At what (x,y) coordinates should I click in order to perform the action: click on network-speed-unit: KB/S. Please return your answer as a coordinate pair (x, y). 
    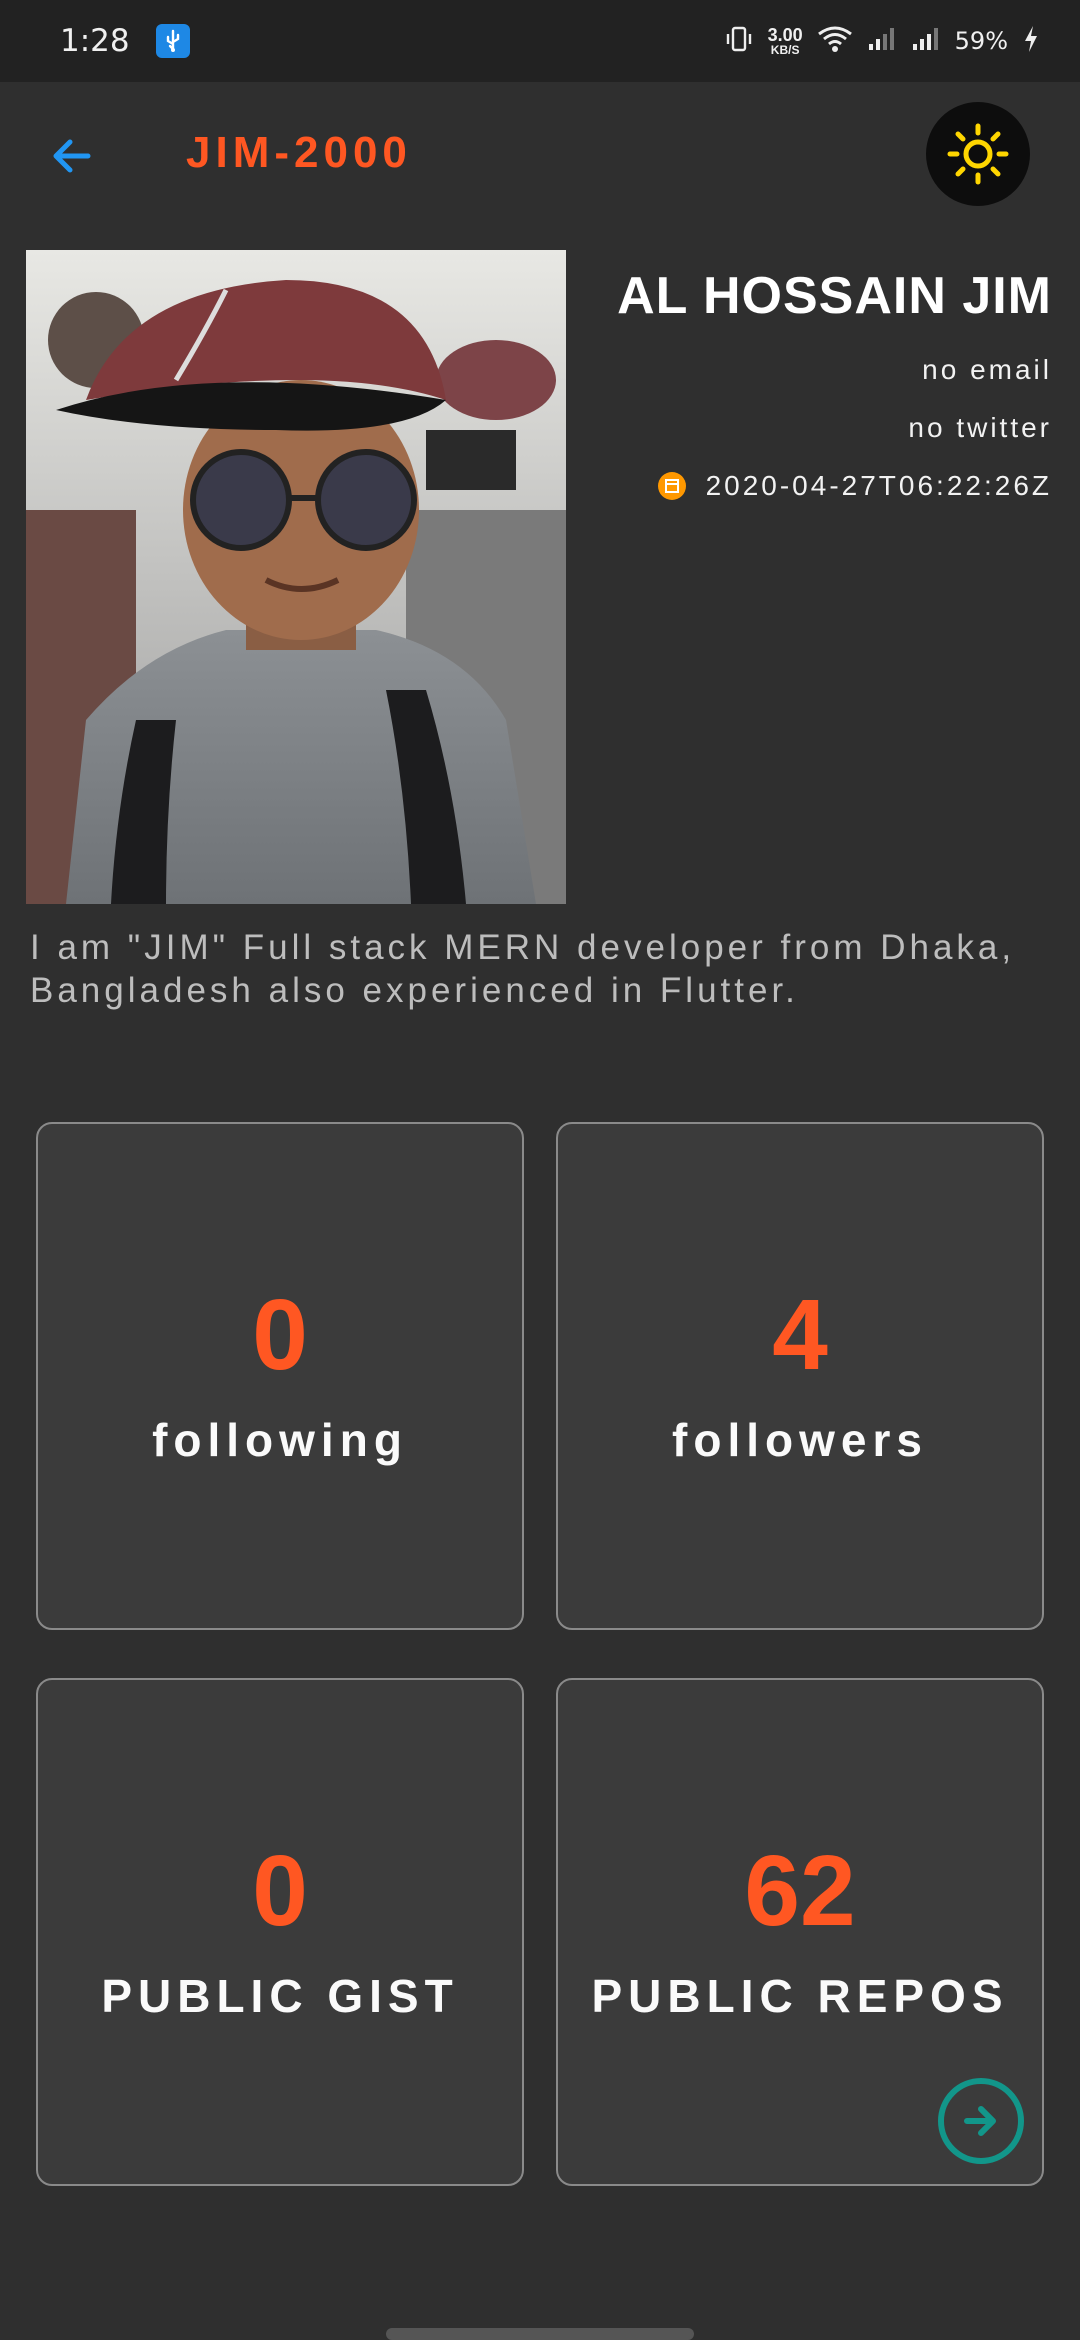
    Looking at the image, I should click on (785, 50).